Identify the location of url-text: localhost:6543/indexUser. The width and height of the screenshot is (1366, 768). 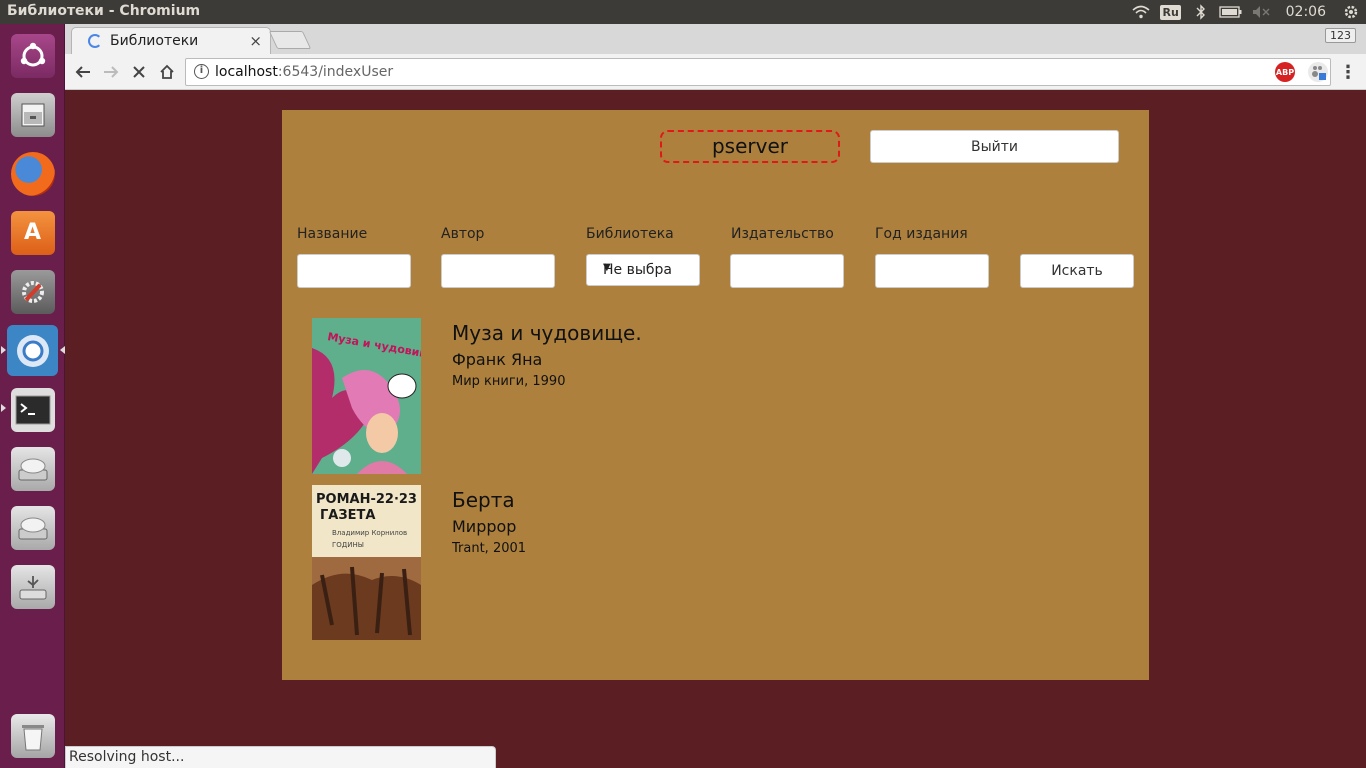
(304, 72).